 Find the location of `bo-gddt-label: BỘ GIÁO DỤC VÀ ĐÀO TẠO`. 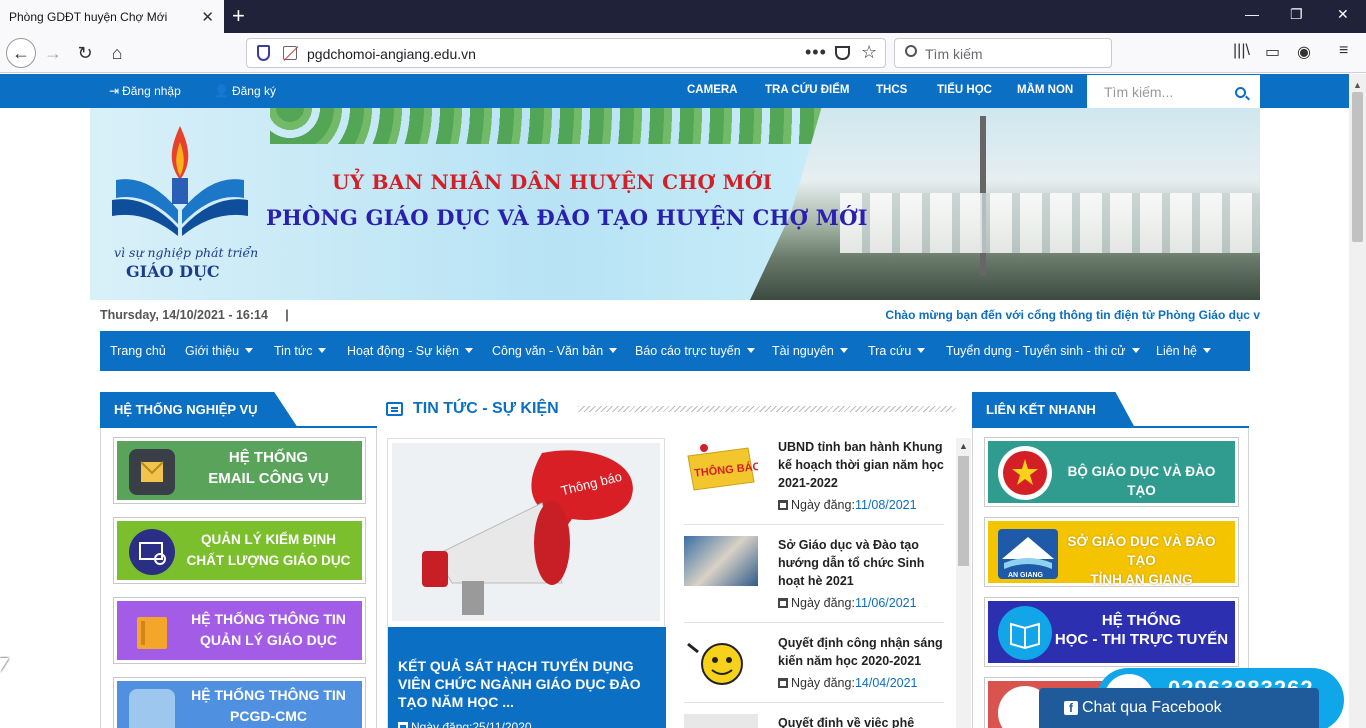

bo-gddt-label: BỘ GIÁO DỤC VÀ ĐÀO TẠO is located at coordinates (1141, 481).